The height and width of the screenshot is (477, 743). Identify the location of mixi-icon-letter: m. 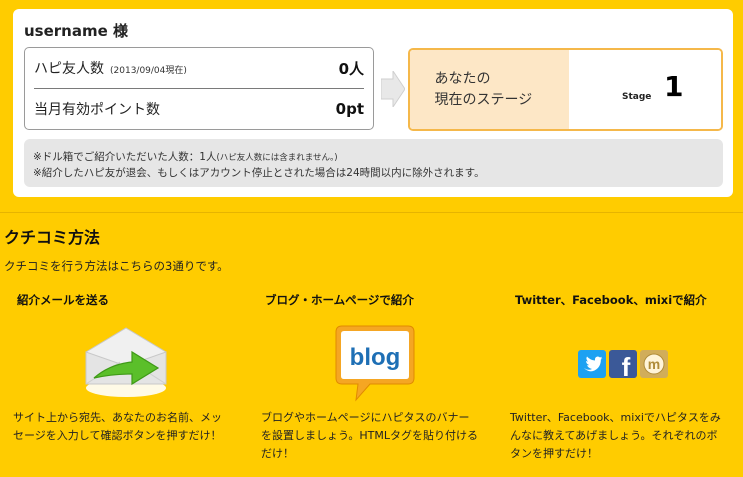
(654, 364).